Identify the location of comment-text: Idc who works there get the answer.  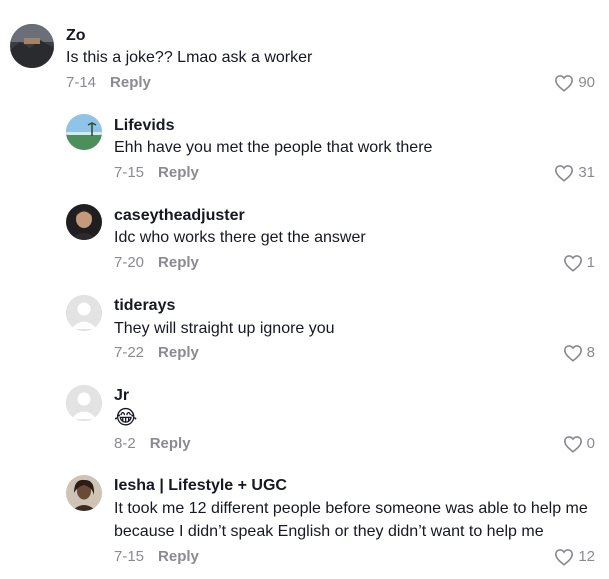
(240, 237).